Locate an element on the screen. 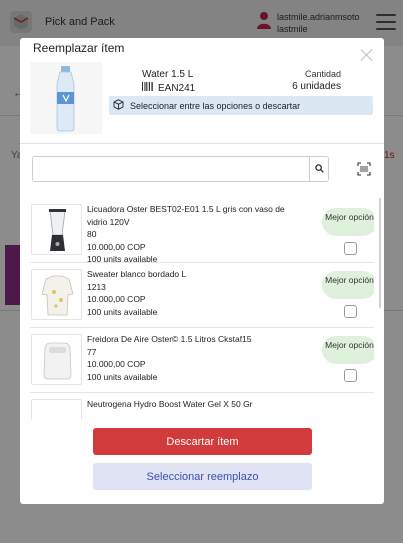  cube-icon is located at coordinates (118, 105).